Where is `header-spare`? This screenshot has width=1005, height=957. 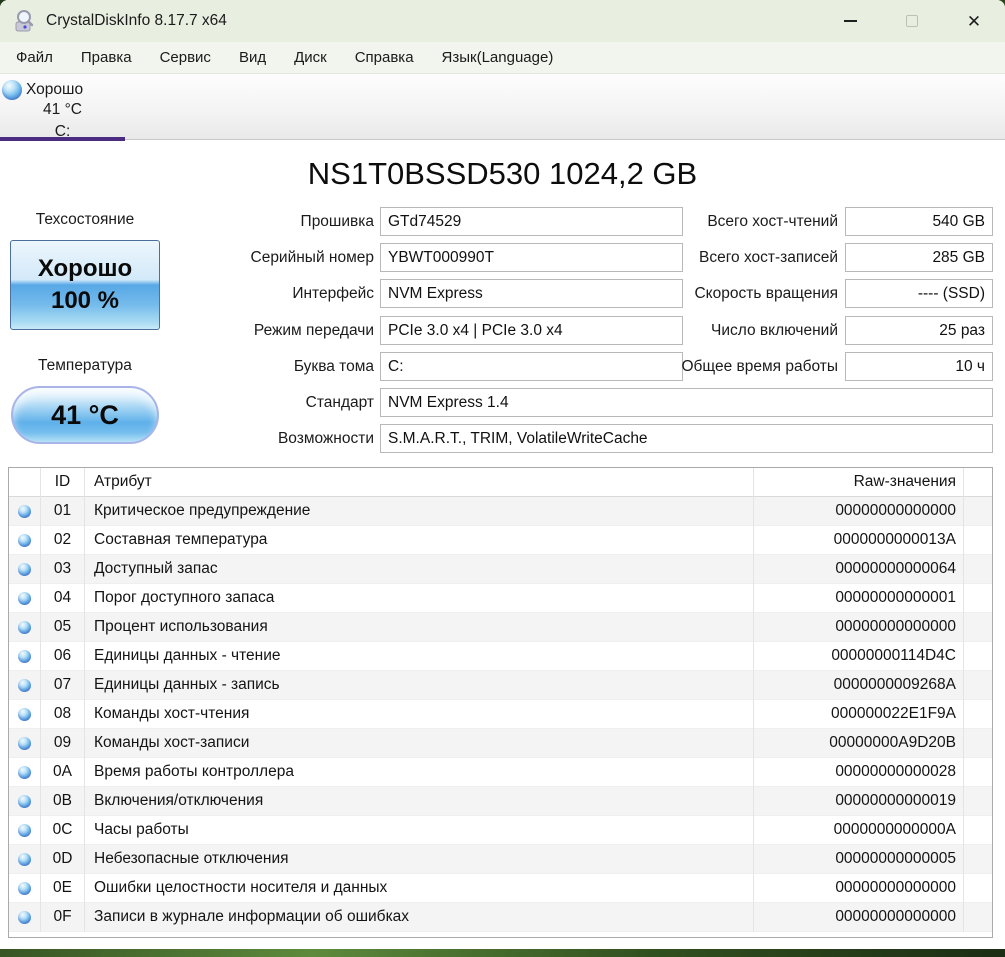 header-spare is located at coordinates (977, 482).